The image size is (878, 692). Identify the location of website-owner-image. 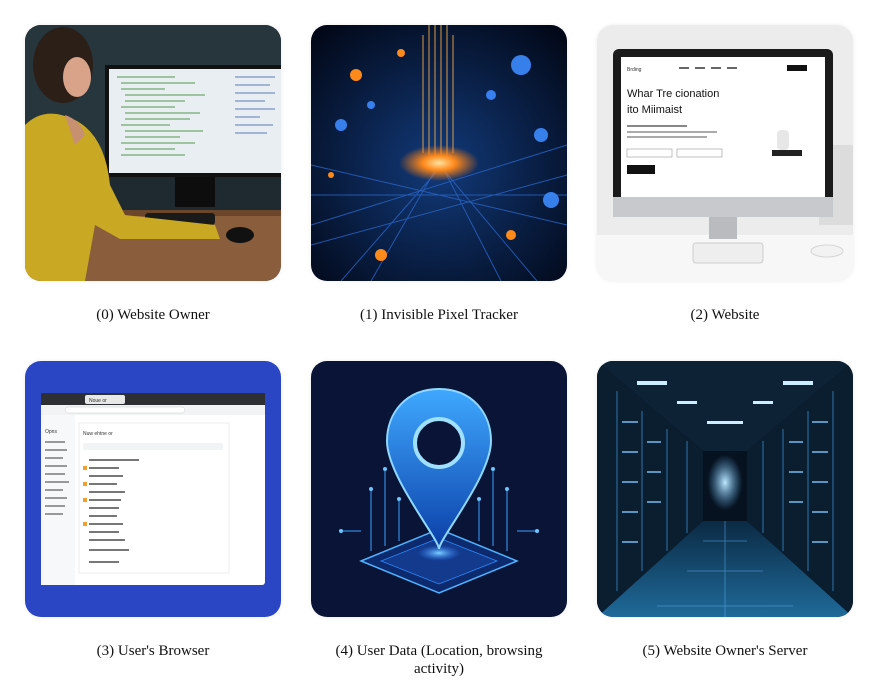
(153, 153).